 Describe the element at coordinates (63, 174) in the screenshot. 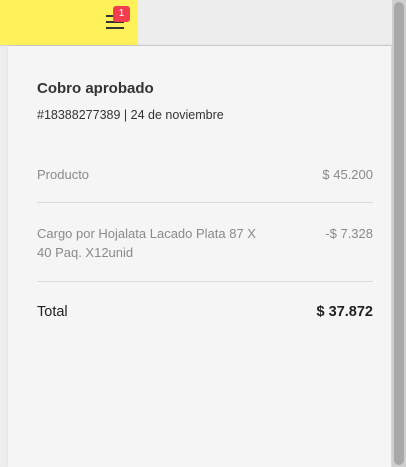

I see `line-item-label: Producto` at that location.